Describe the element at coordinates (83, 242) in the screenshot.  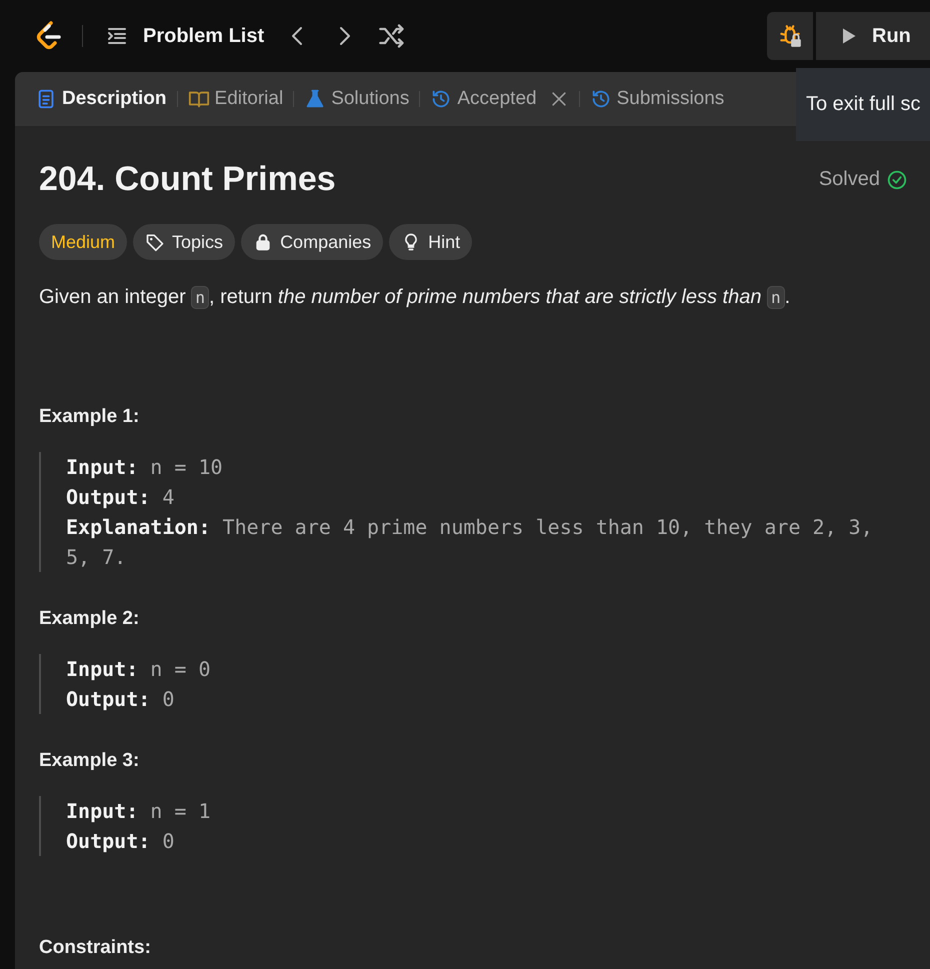
I see `difficulty-button: Medium` at that location.